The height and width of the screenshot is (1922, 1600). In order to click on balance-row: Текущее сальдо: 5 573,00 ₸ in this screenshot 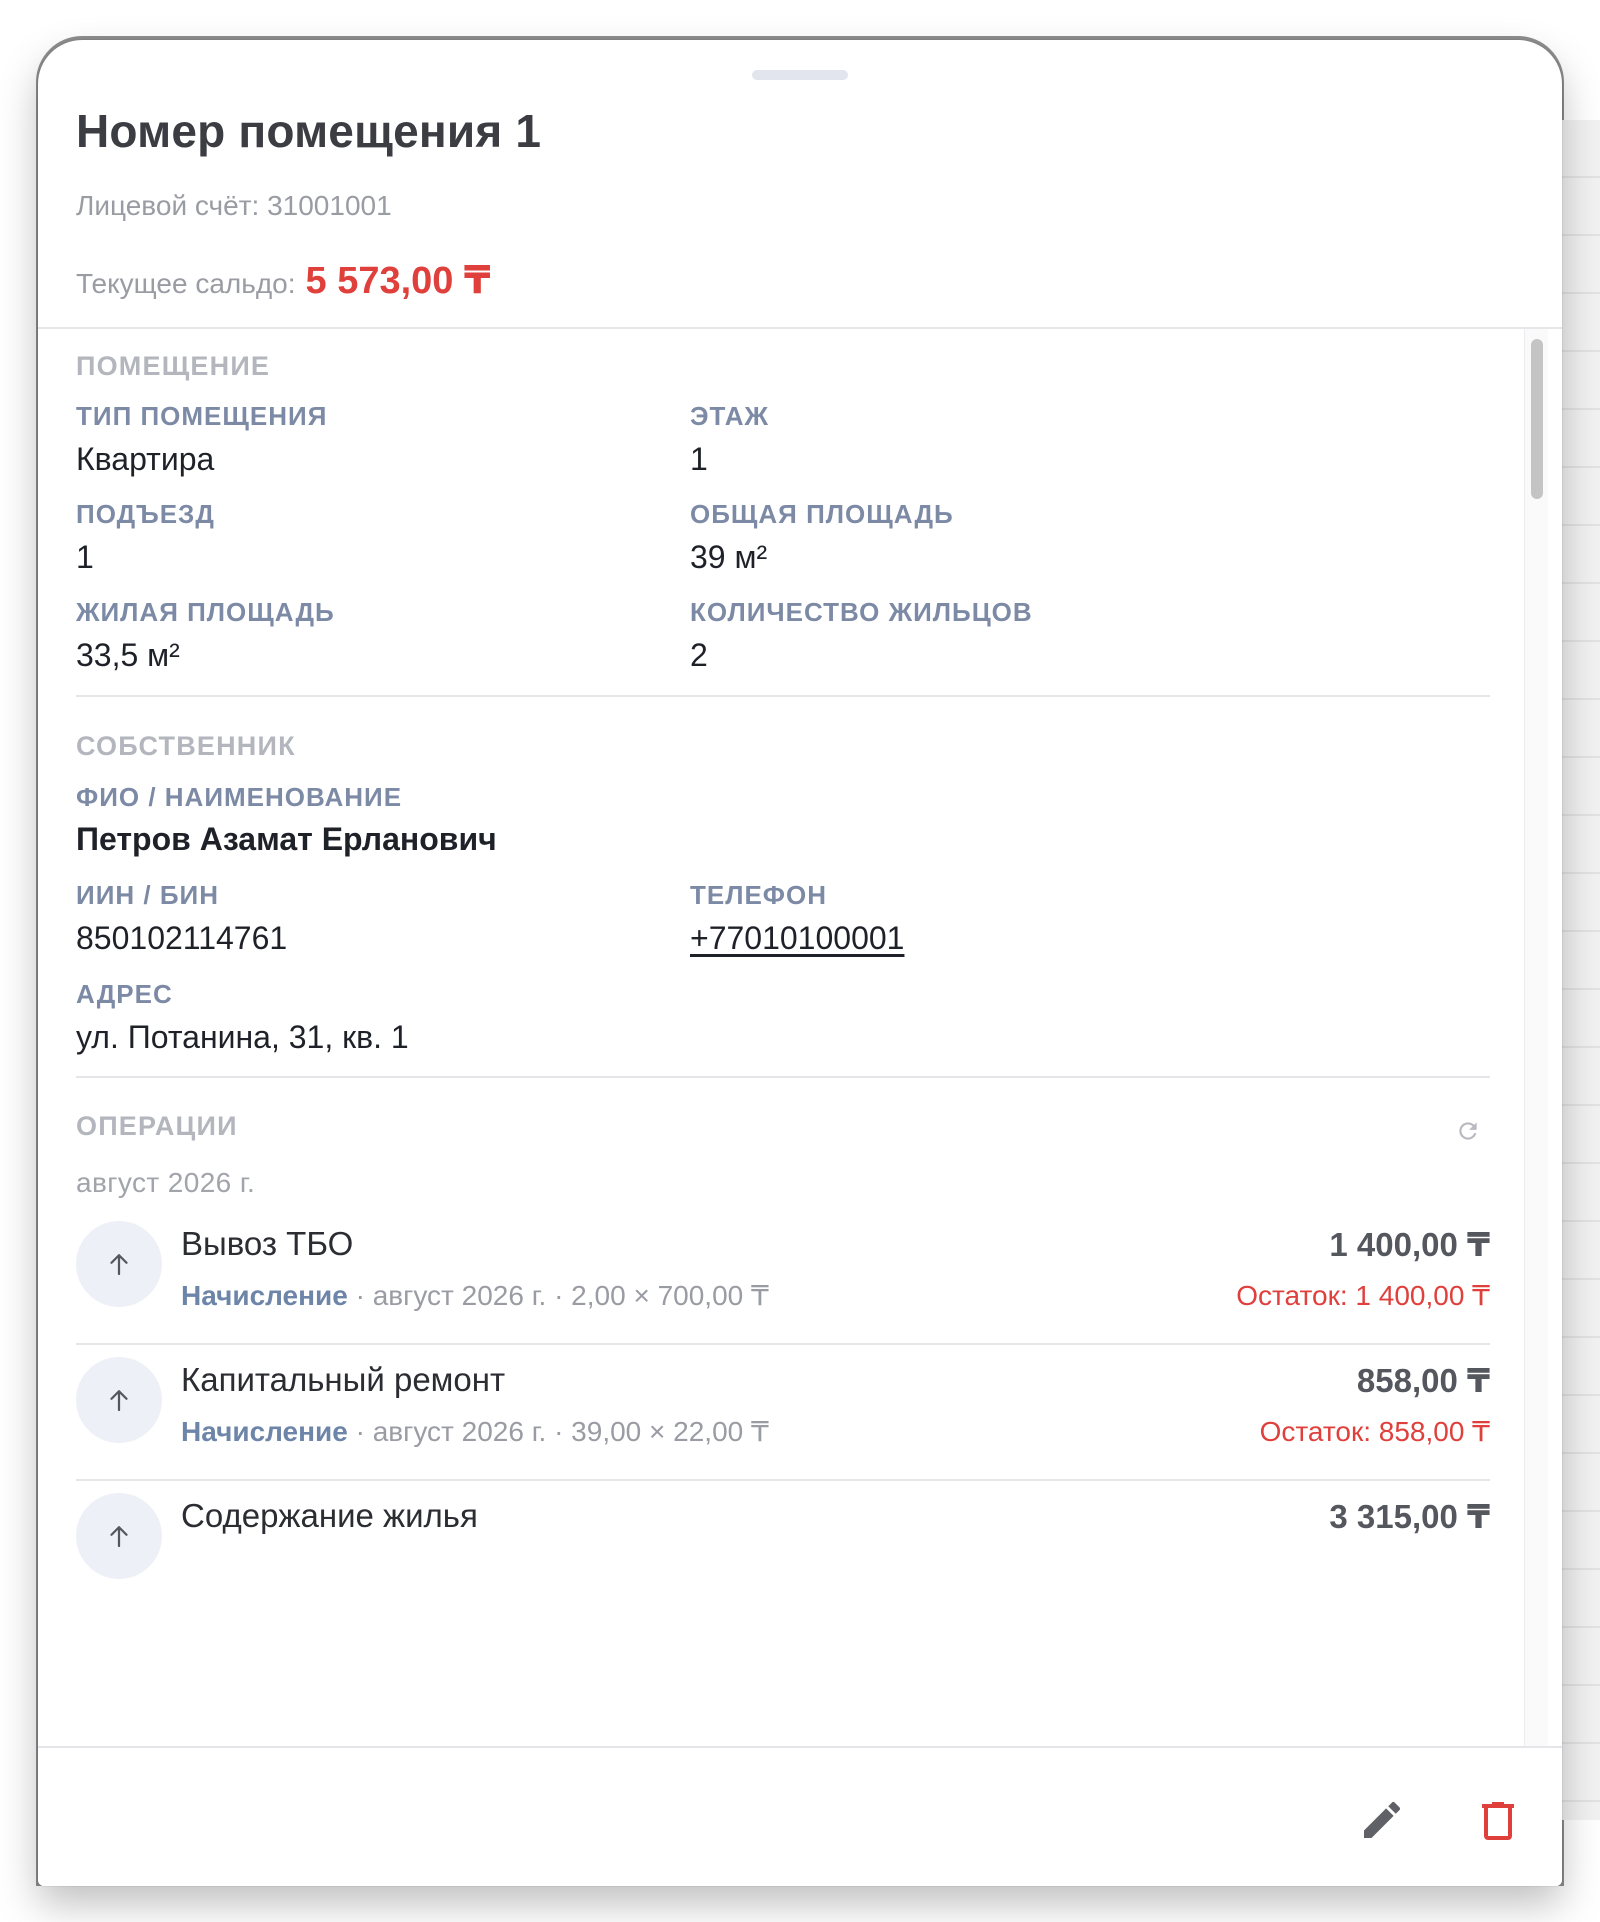, I will do `click(283, 280)`.